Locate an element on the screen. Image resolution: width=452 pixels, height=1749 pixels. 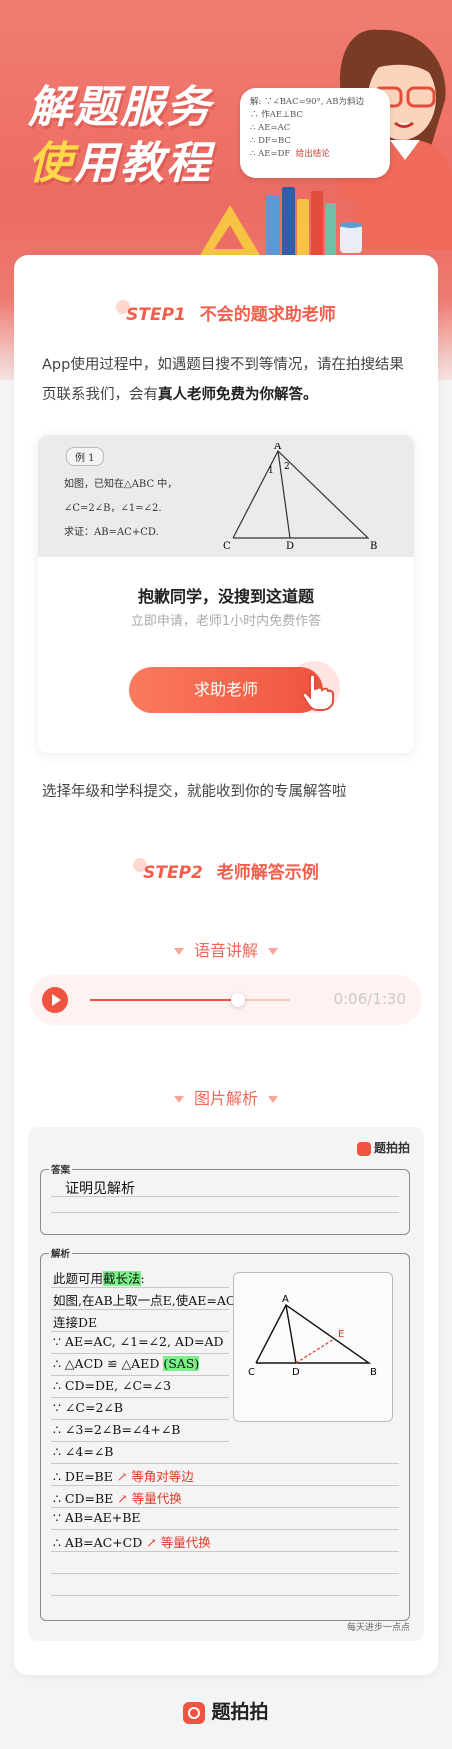
figure-label: A is located at coordinates (285, 1299).